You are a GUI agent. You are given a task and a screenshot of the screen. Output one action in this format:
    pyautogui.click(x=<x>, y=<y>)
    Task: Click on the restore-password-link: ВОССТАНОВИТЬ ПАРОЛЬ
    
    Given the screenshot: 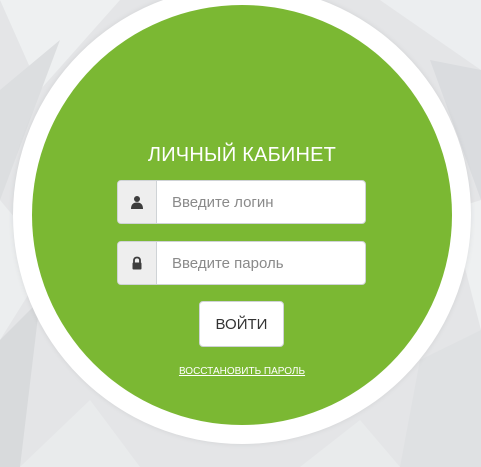 What is the action you would take?
    pyautogui.click(x=242, y=371)
    